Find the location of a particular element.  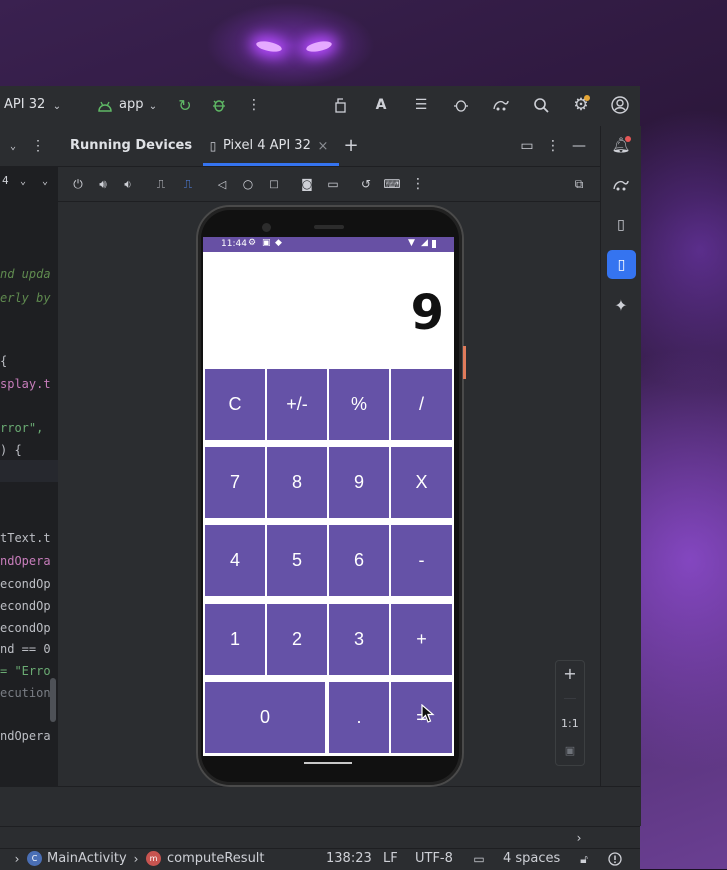

indent-setting: 4 spaces is located at coordinates (531, 858).